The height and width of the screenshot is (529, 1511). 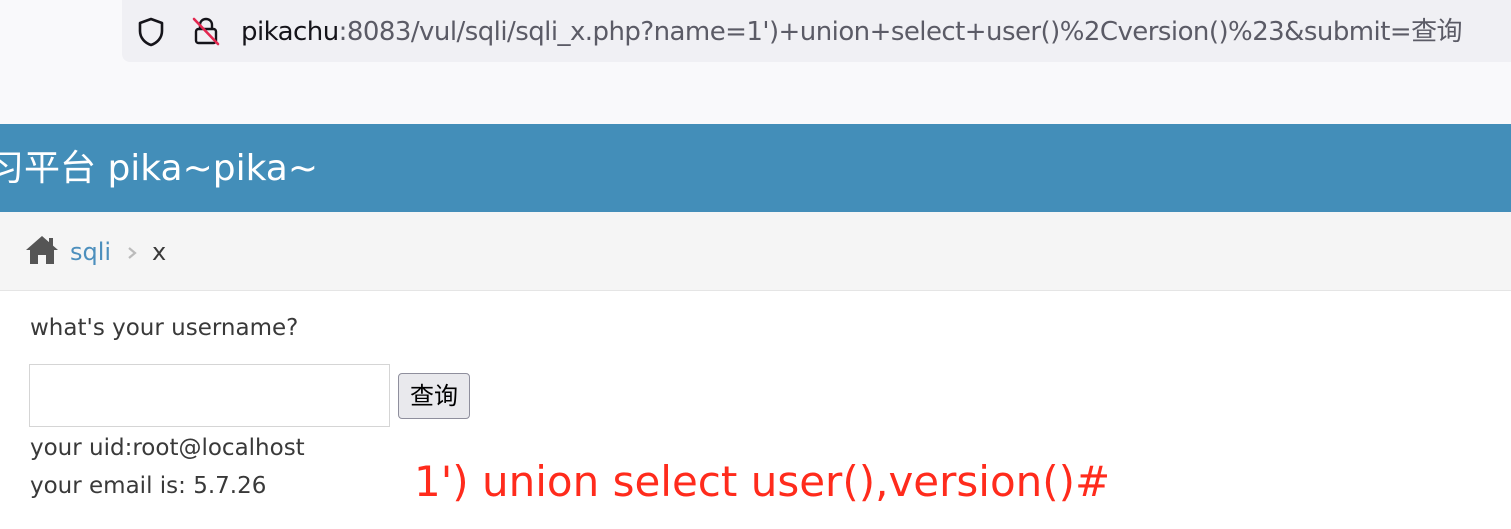 What do you see at coordinates (762, 481) in the screenshot?
I see `payload-annotation: 1') union select user(),version()#` at bounding box center [762, 481].